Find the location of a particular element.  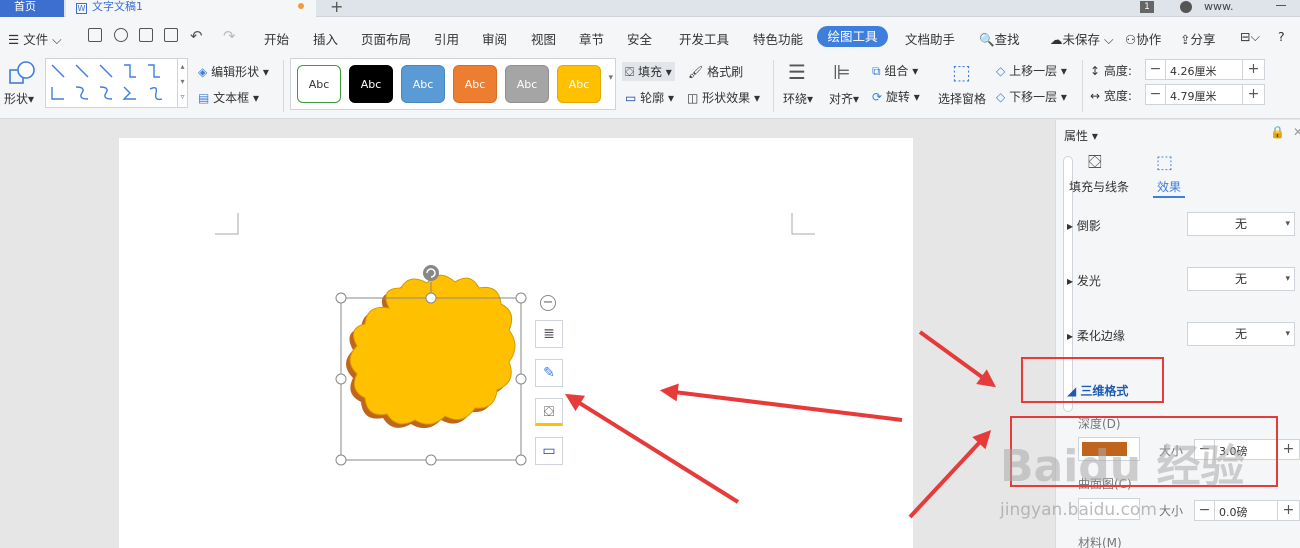

unsaved-status: ☁未保存 ⌵ is located at coordinates (1081, 38).